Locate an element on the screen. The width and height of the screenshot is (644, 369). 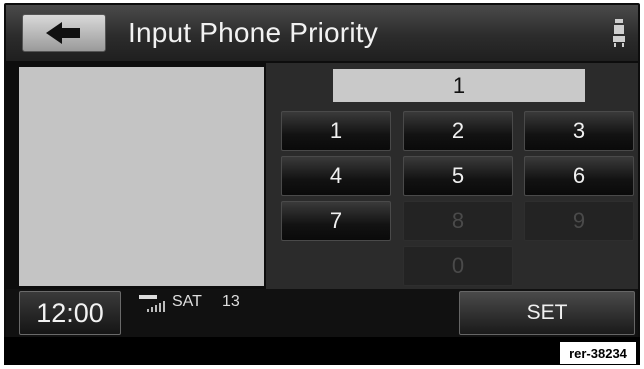
bottom-band is located at coordinates (322, 351).